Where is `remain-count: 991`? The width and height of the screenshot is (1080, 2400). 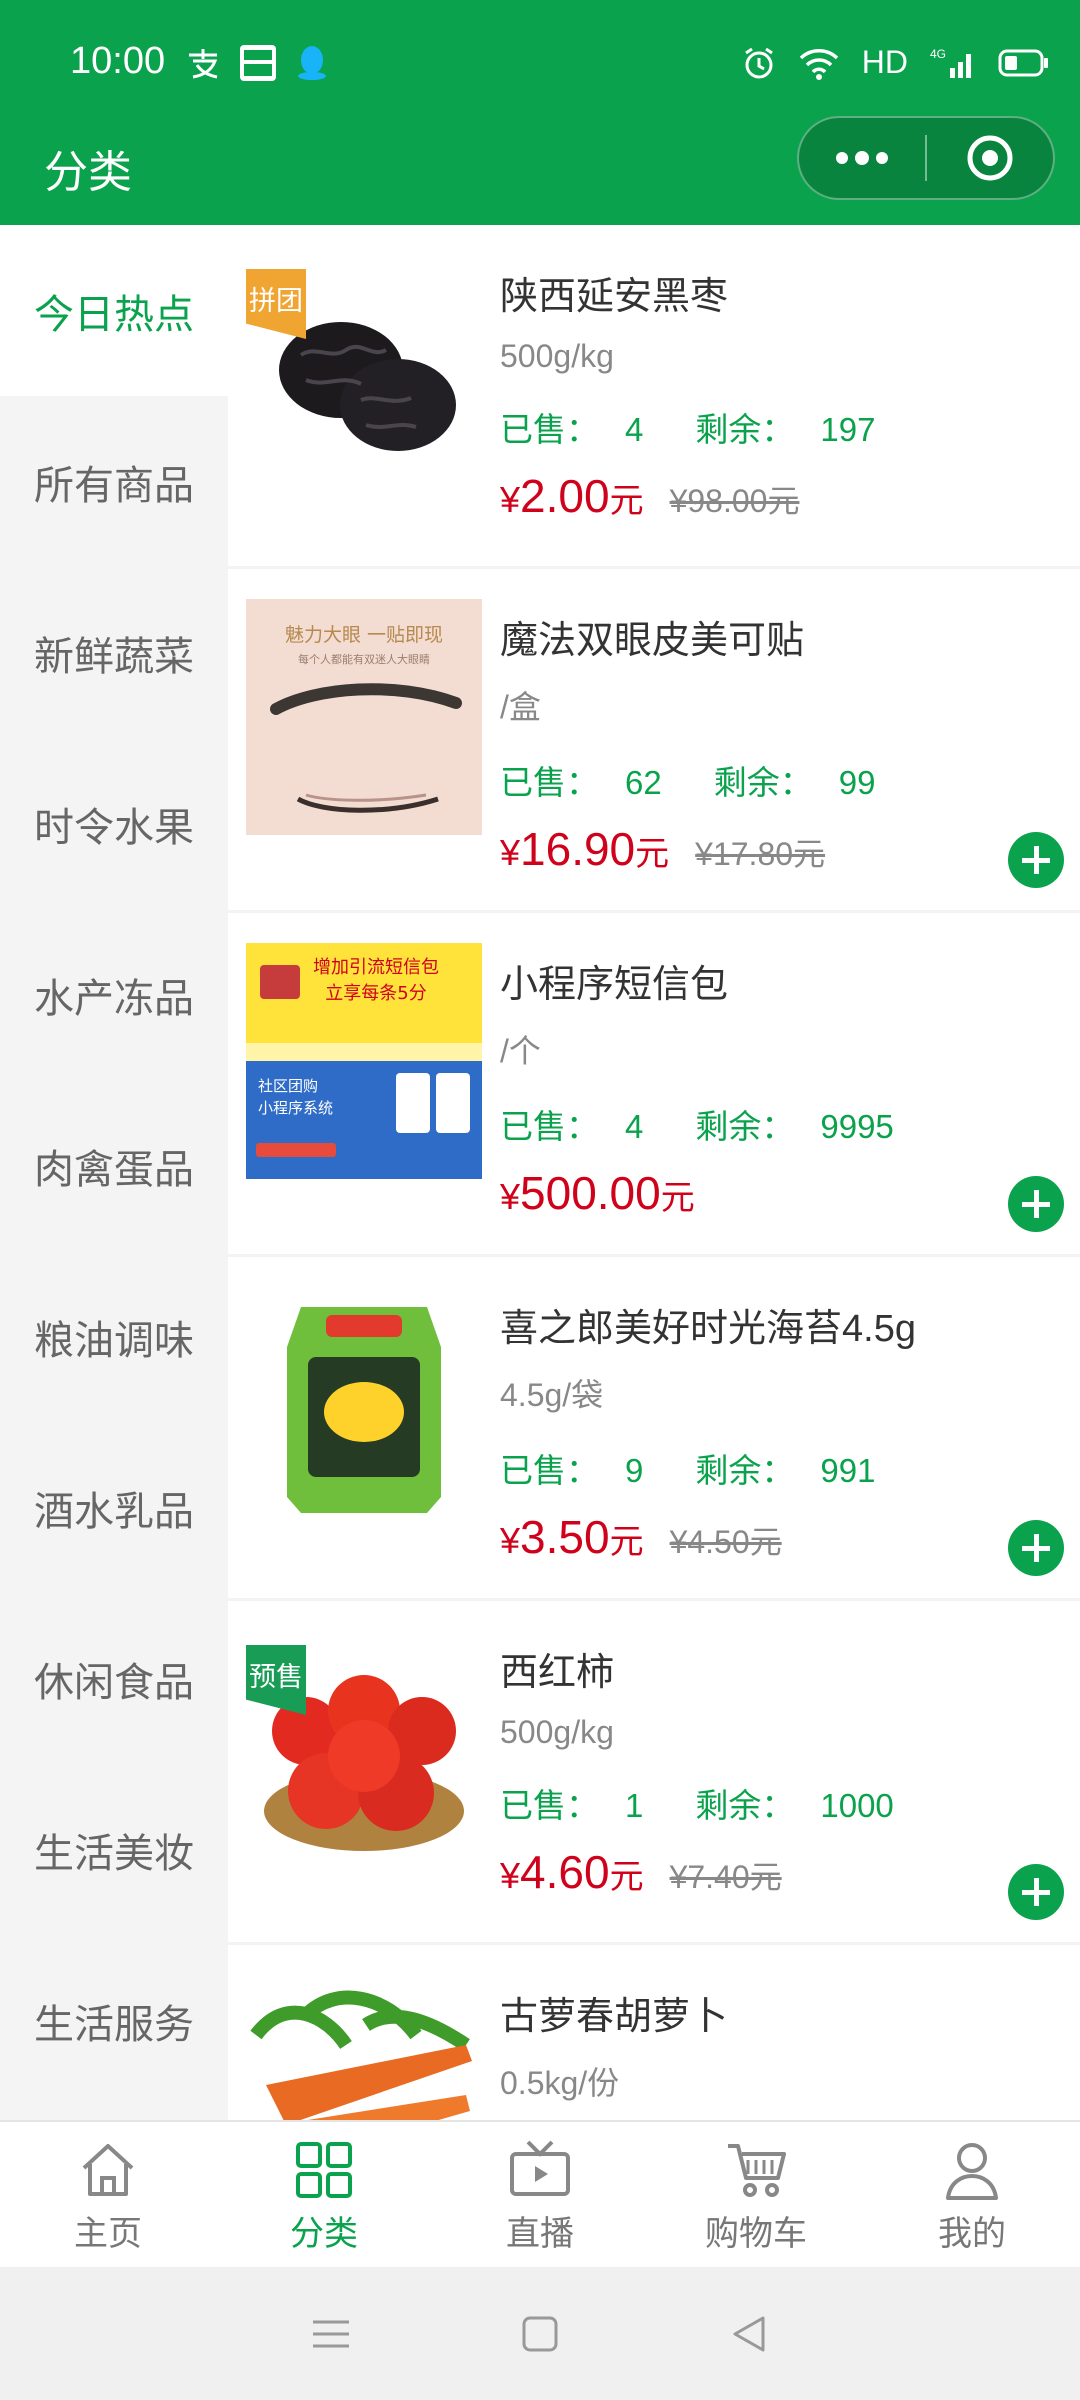 remain-count: 991 is located at coordinates (848, 1470).